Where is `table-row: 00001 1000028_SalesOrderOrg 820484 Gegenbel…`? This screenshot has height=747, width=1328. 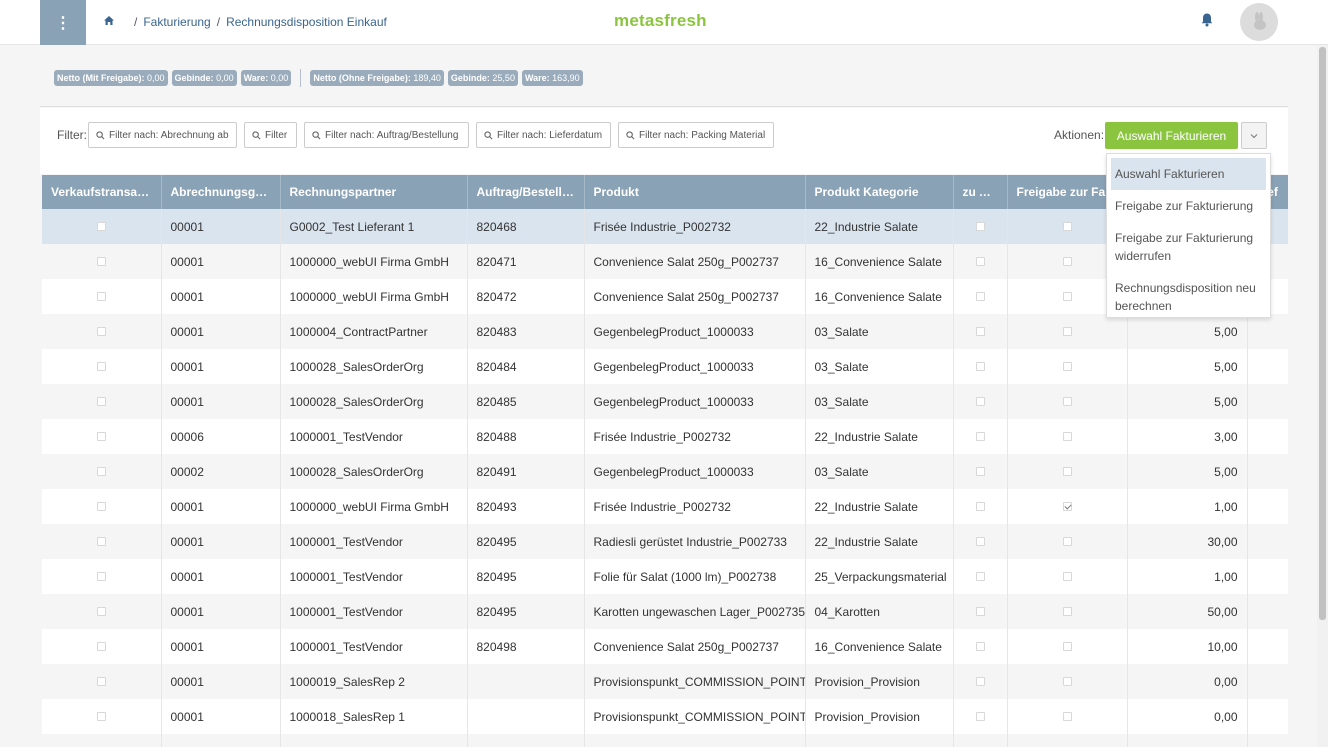
table-row: 00001 1000028_SalesOrderOrg 820484 Gegenbel… is located at coordinates (665, 366).